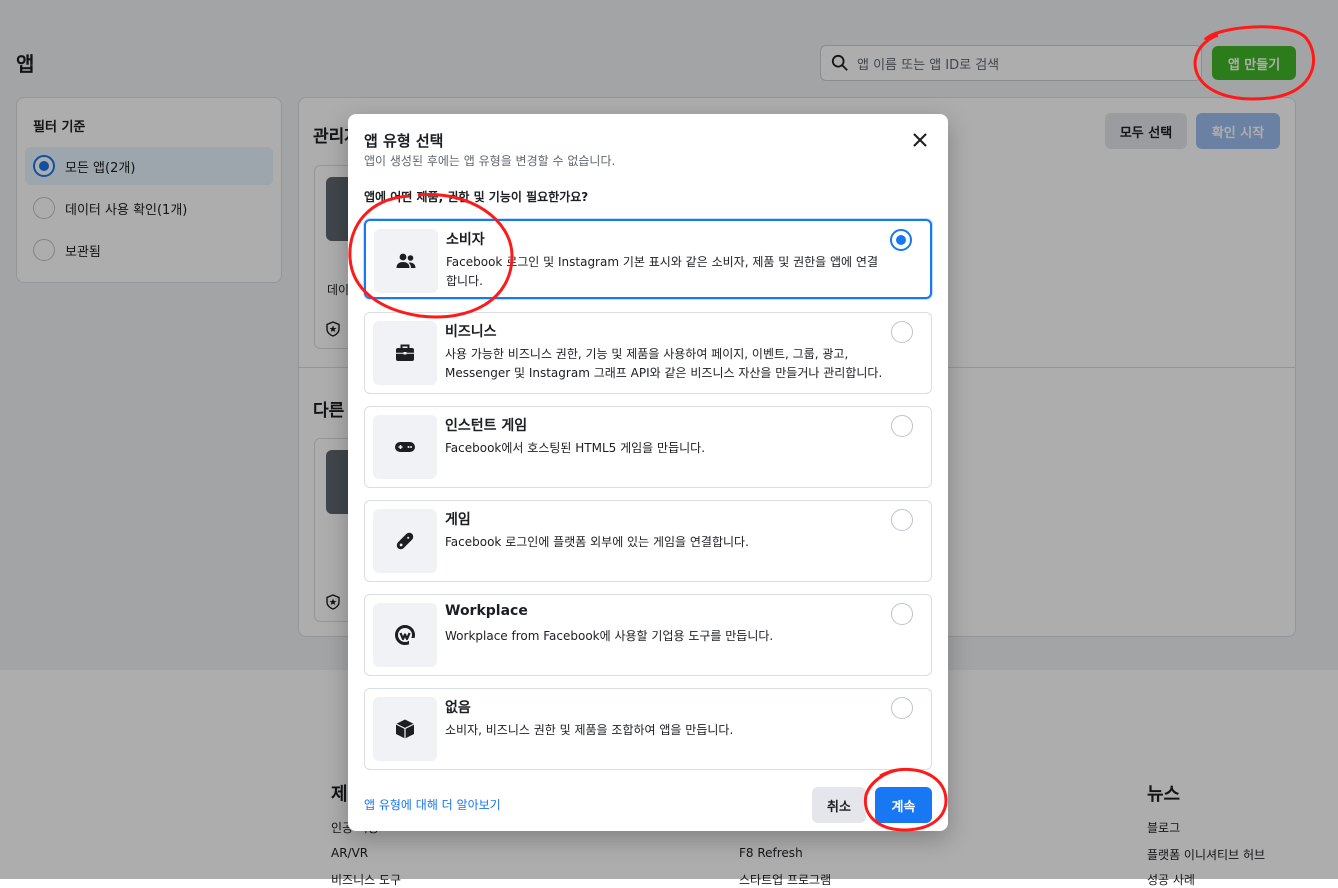 Image resolution: width=1338 pixels, height=888 pixels. I want to click on dialog-subtitle: 앱이 생성된 후에는 앱 유형을 변경할 수 없습니다., so click(490, 161).